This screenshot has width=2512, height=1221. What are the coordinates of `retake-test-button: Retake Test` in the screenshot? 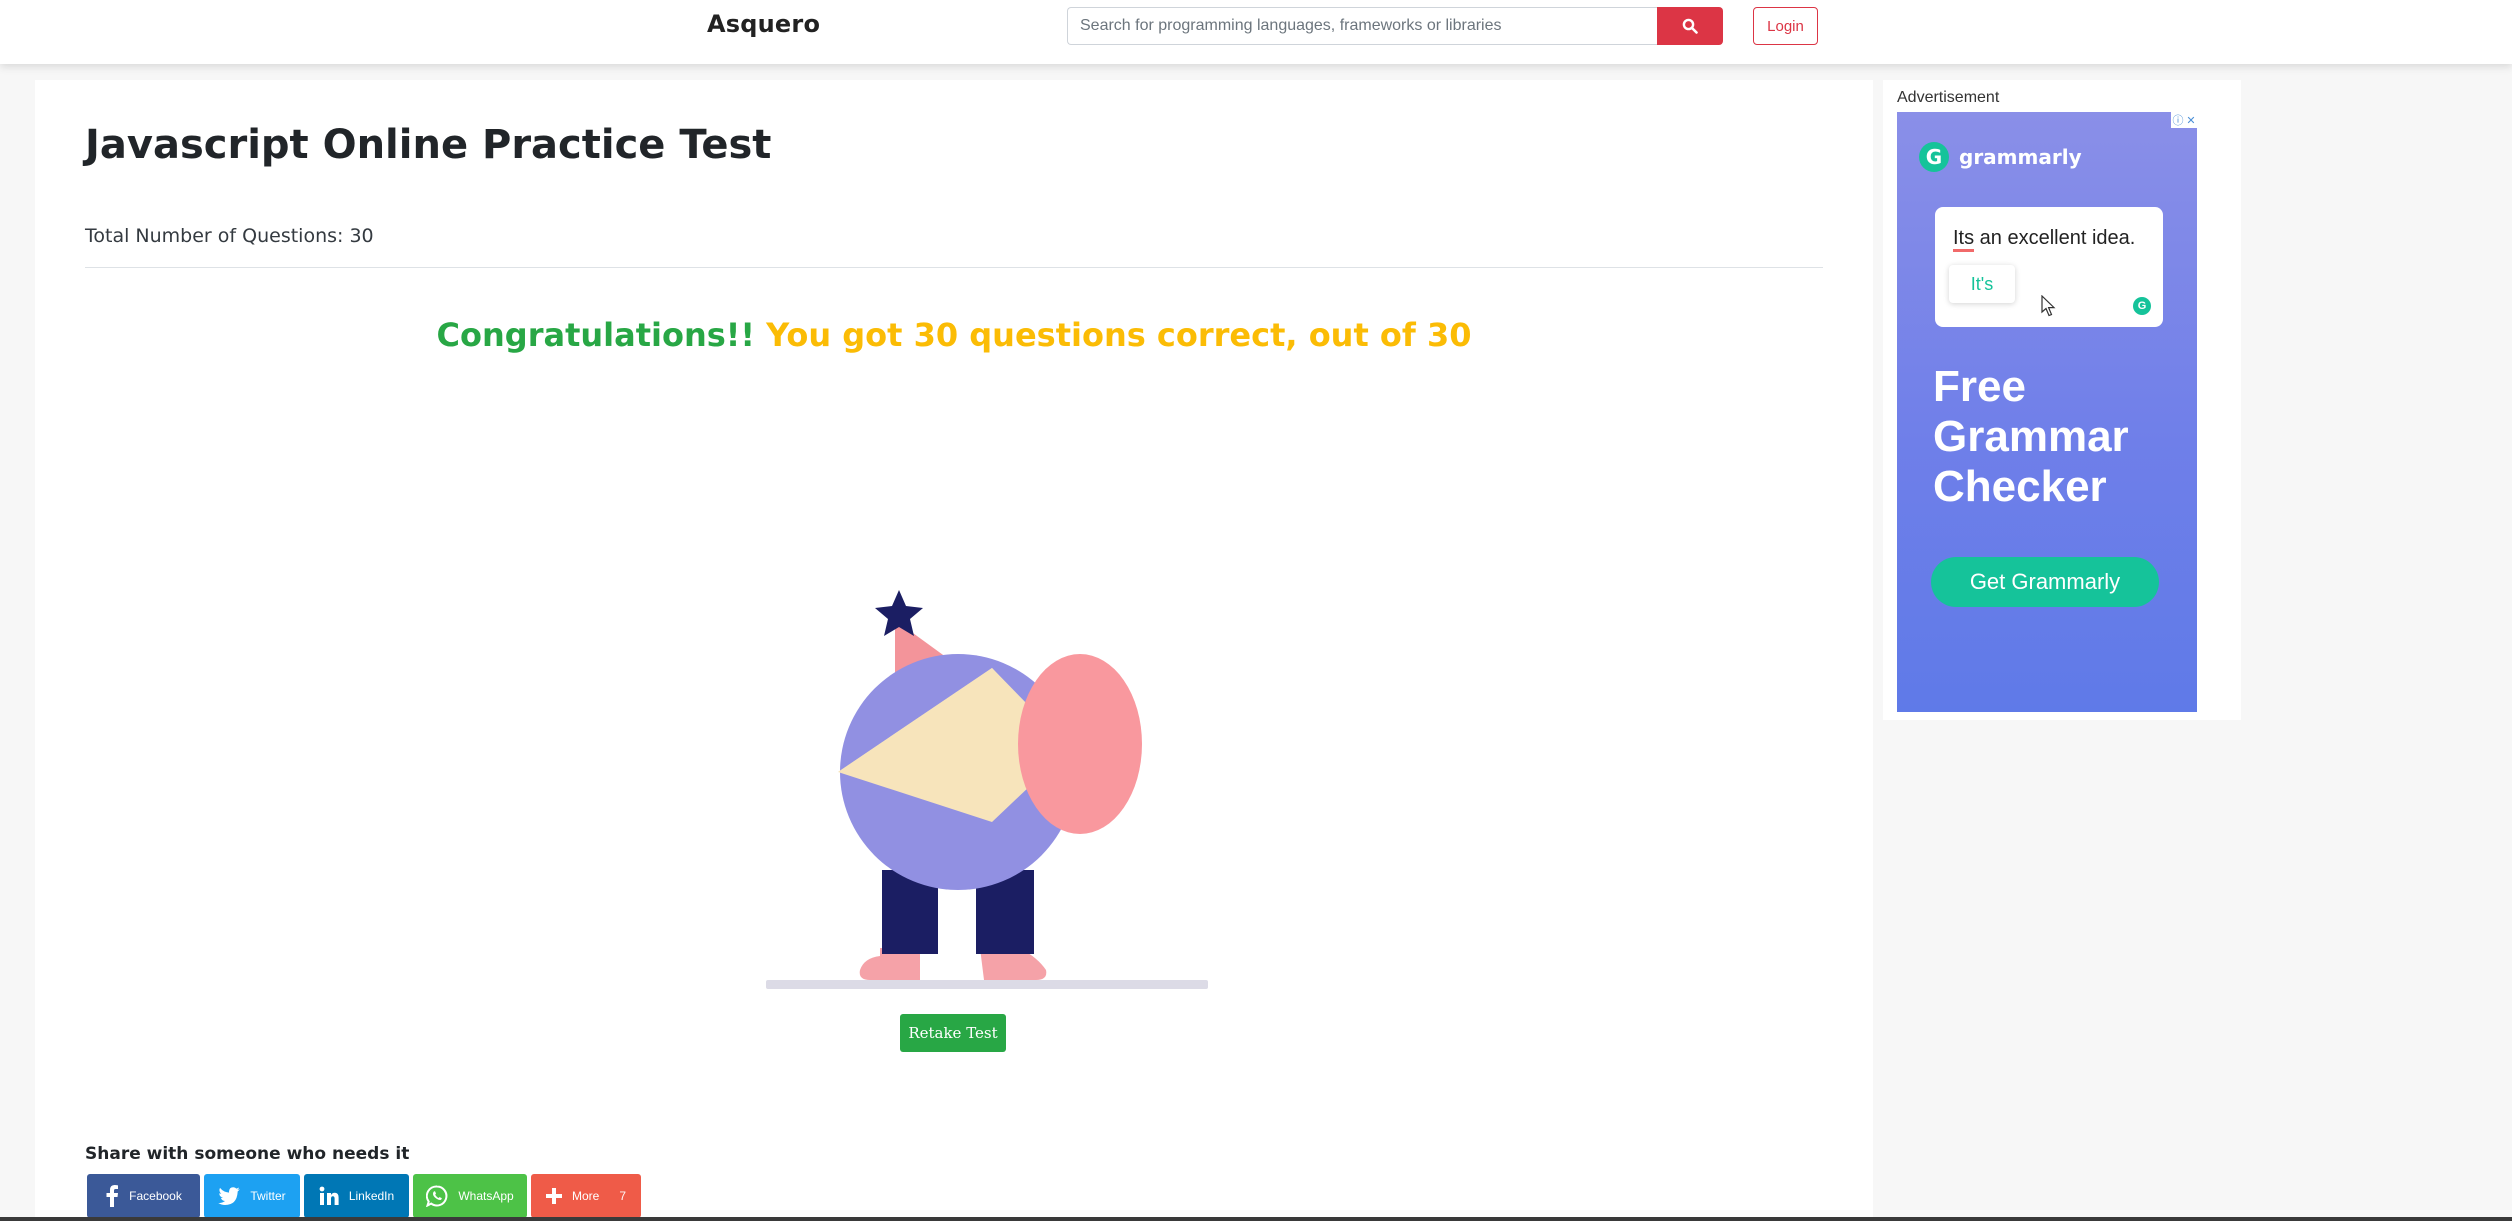 It's located at (953, 1033).